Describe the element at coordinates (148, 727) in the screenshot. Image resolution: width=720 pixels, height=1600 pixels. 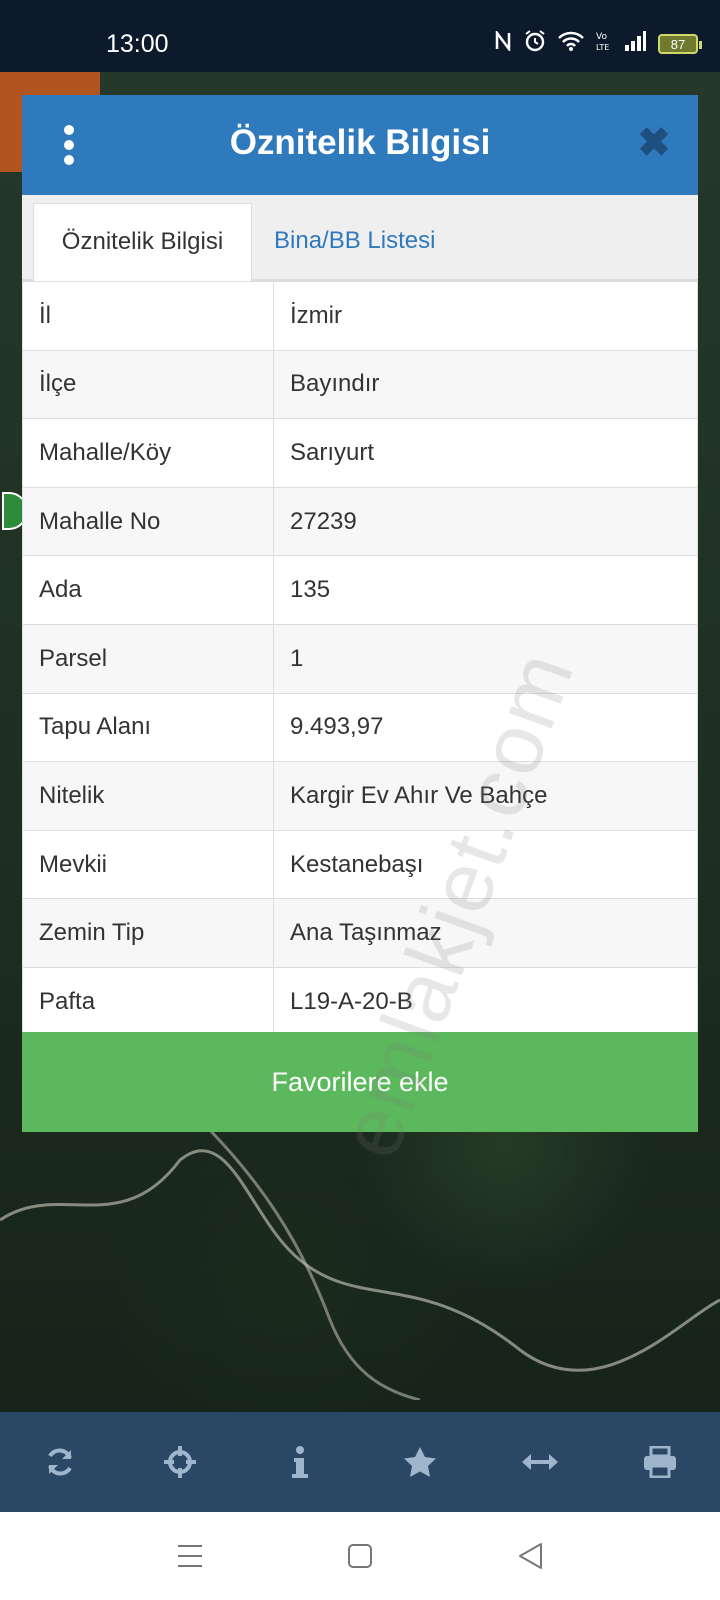
I see `row-key: Tapu Alanı` at that location.